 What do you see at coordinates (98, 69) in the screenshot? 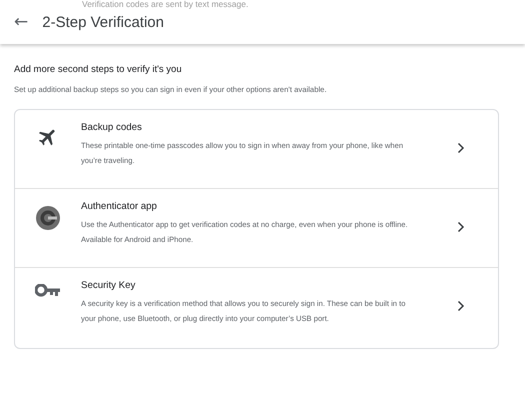
I see `section-heading: Add more second steps to verify it's you` at bounding box center [98, 69].